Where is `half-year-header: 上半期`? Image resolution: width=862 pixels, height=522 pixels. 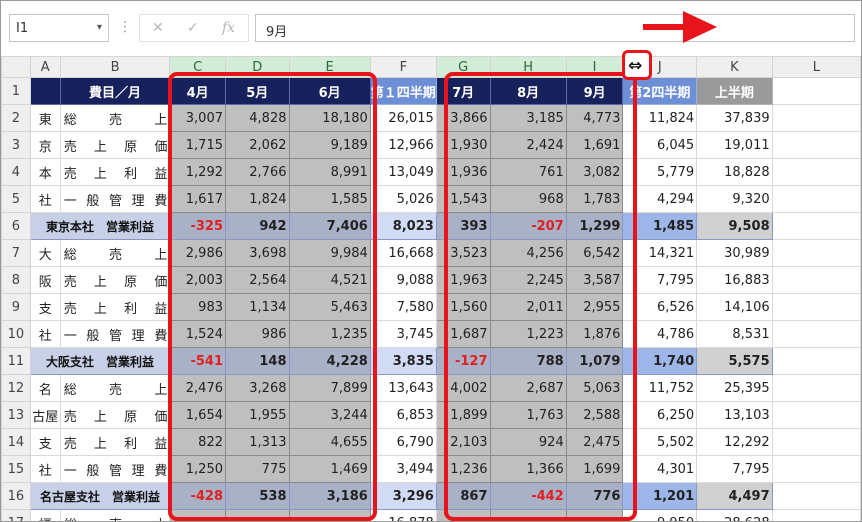
half-year-header: 上半期 is located at coordinates (734, 91).